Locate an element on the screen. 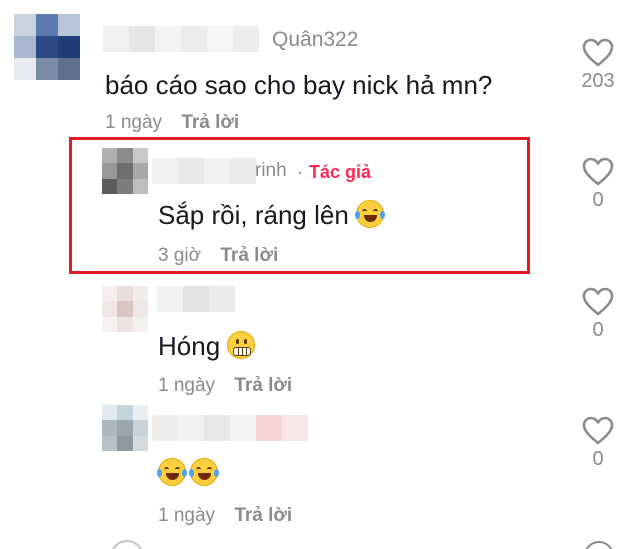  comment-text: báo cáo sao cho bay nick hả mn? is located at coordinates (299, 85).